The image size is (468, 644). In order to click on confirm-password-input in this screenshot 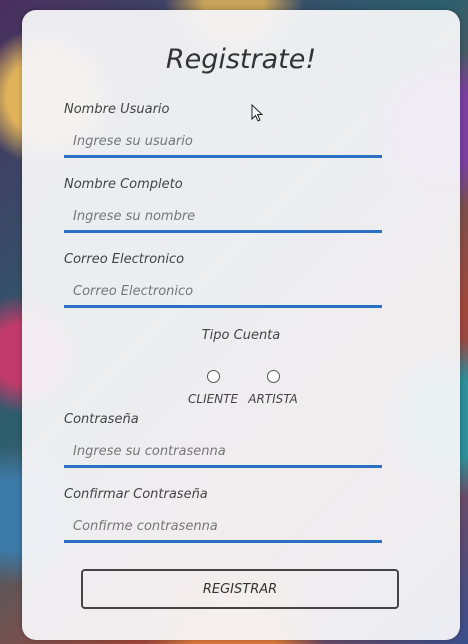, I will do `click(223, 528)`.